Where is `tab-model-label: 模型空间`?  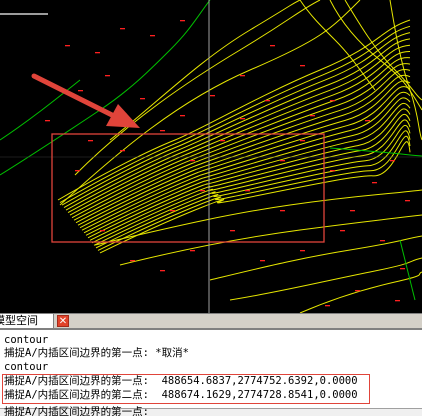
tab-model-label: 模型空间 is located at coordinates (19, 320).